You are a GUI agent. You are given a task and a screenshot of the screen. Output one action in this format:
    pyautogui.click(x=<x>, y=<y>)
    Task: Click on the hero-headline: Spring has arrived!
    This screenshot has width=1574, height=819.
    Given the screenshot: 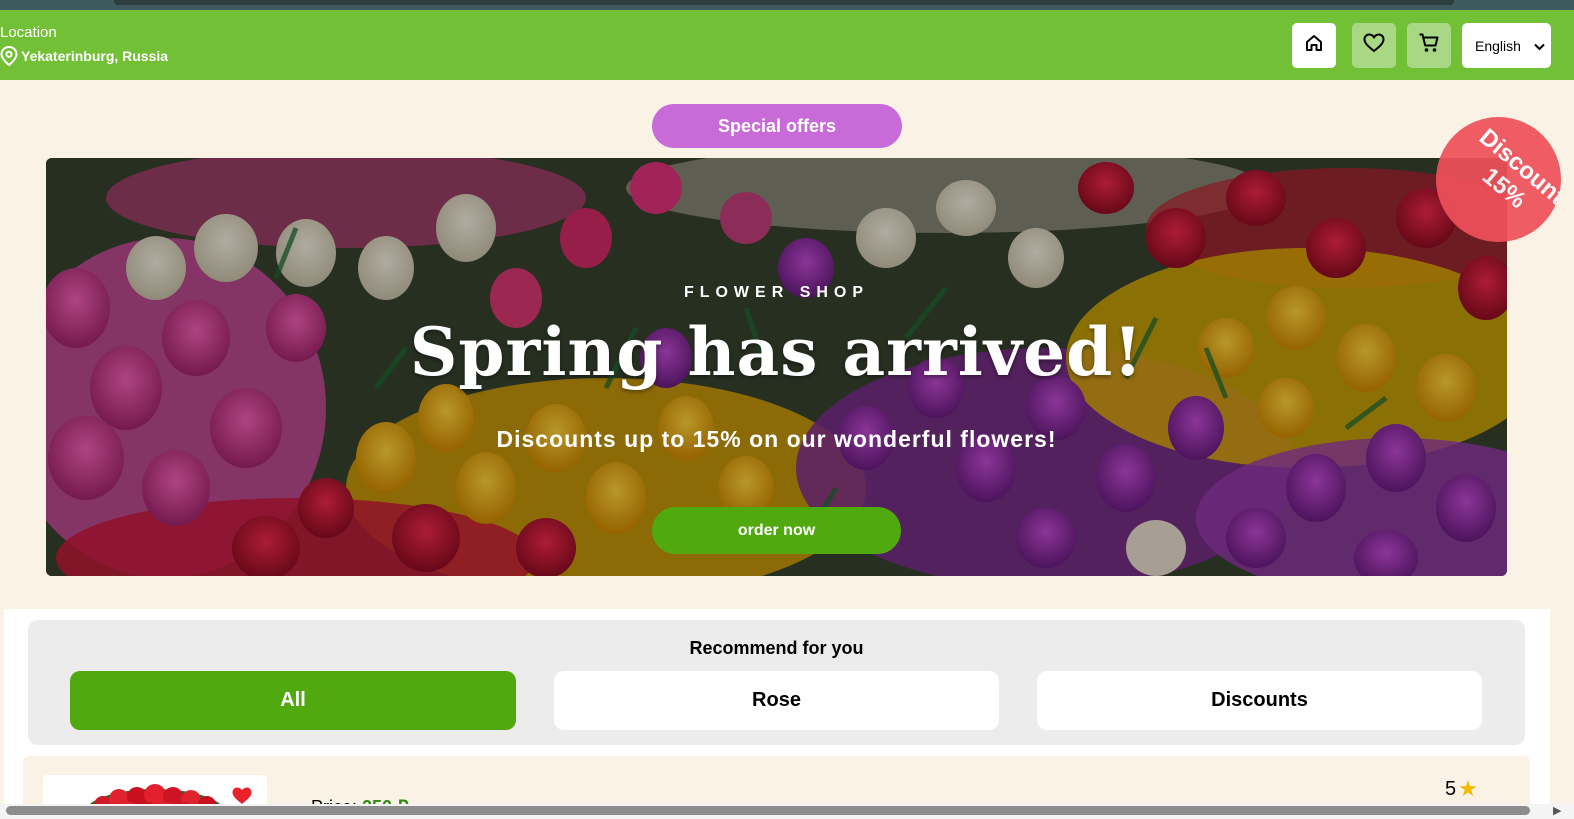 What is the action you would take?
    pyautogui.click(x=776, y=352)
    